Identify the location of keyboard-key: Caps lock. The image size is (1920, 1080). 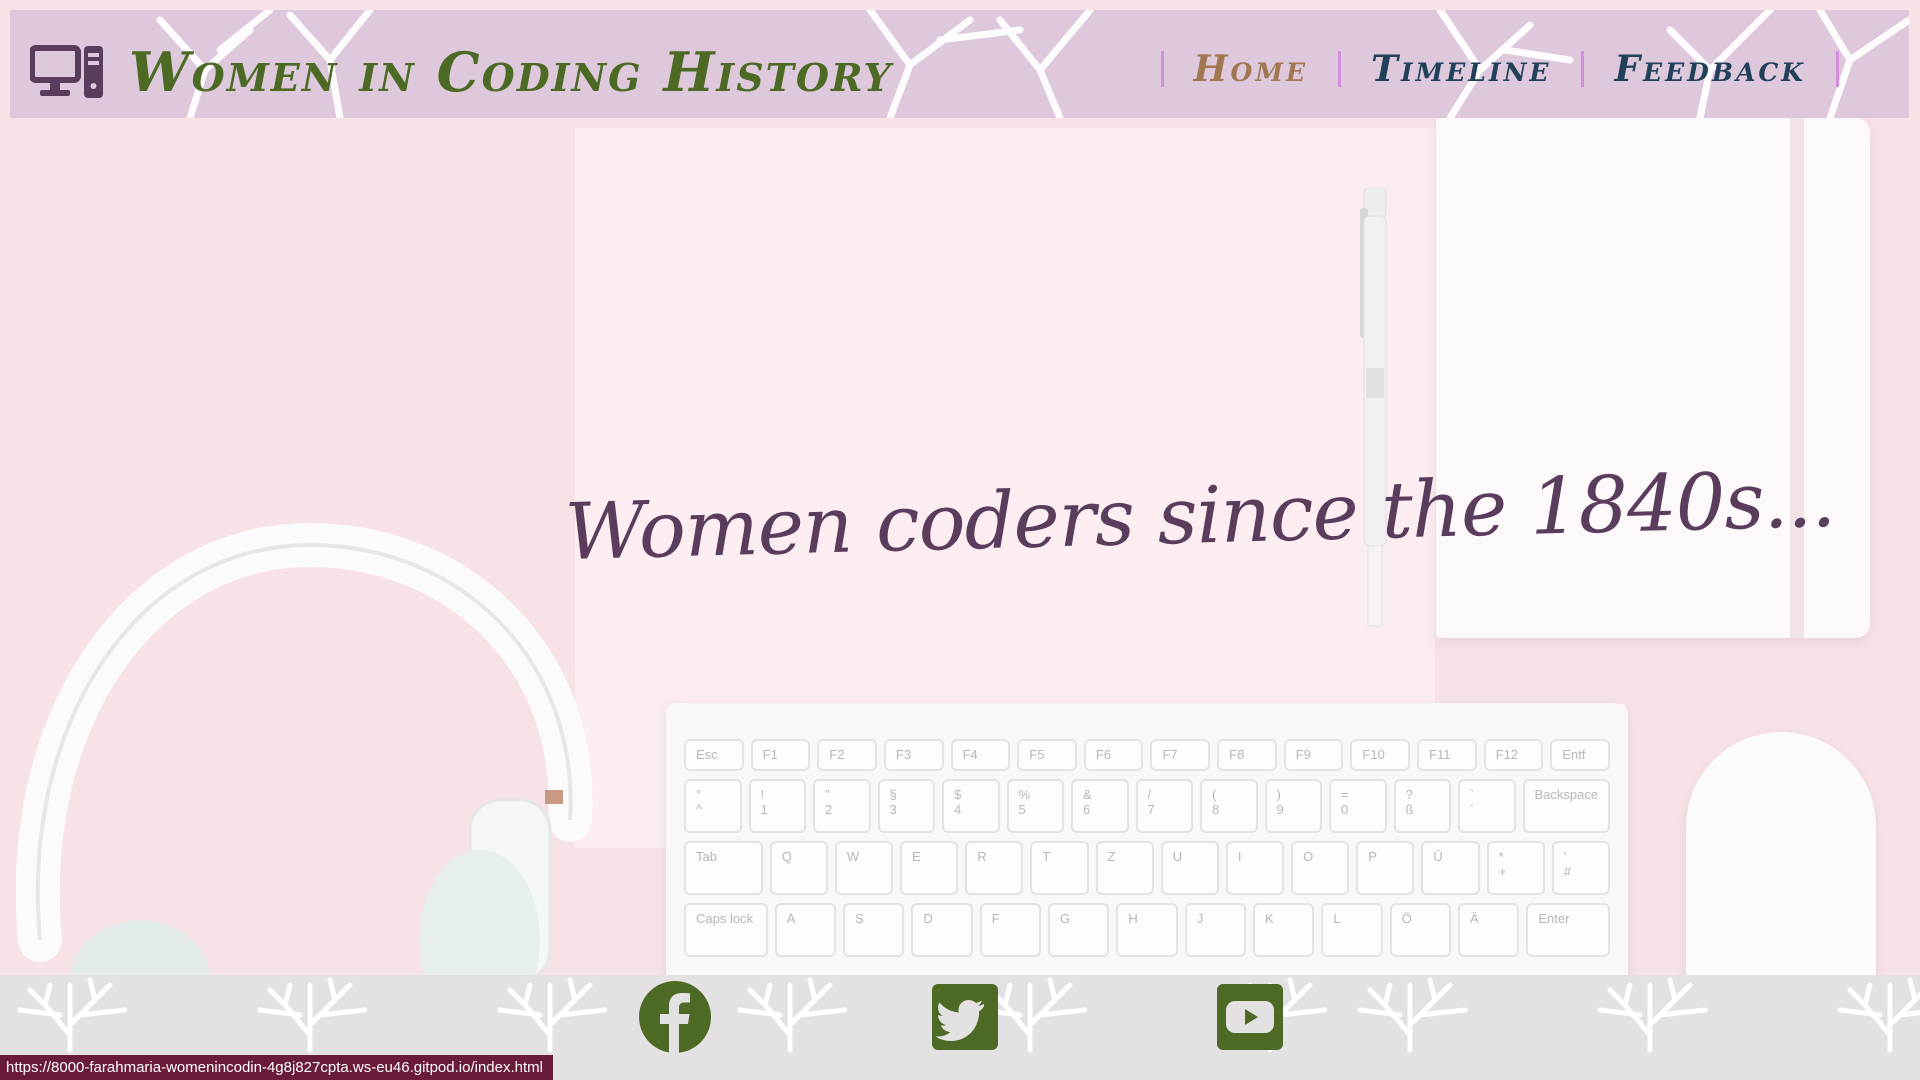
(726, 930).